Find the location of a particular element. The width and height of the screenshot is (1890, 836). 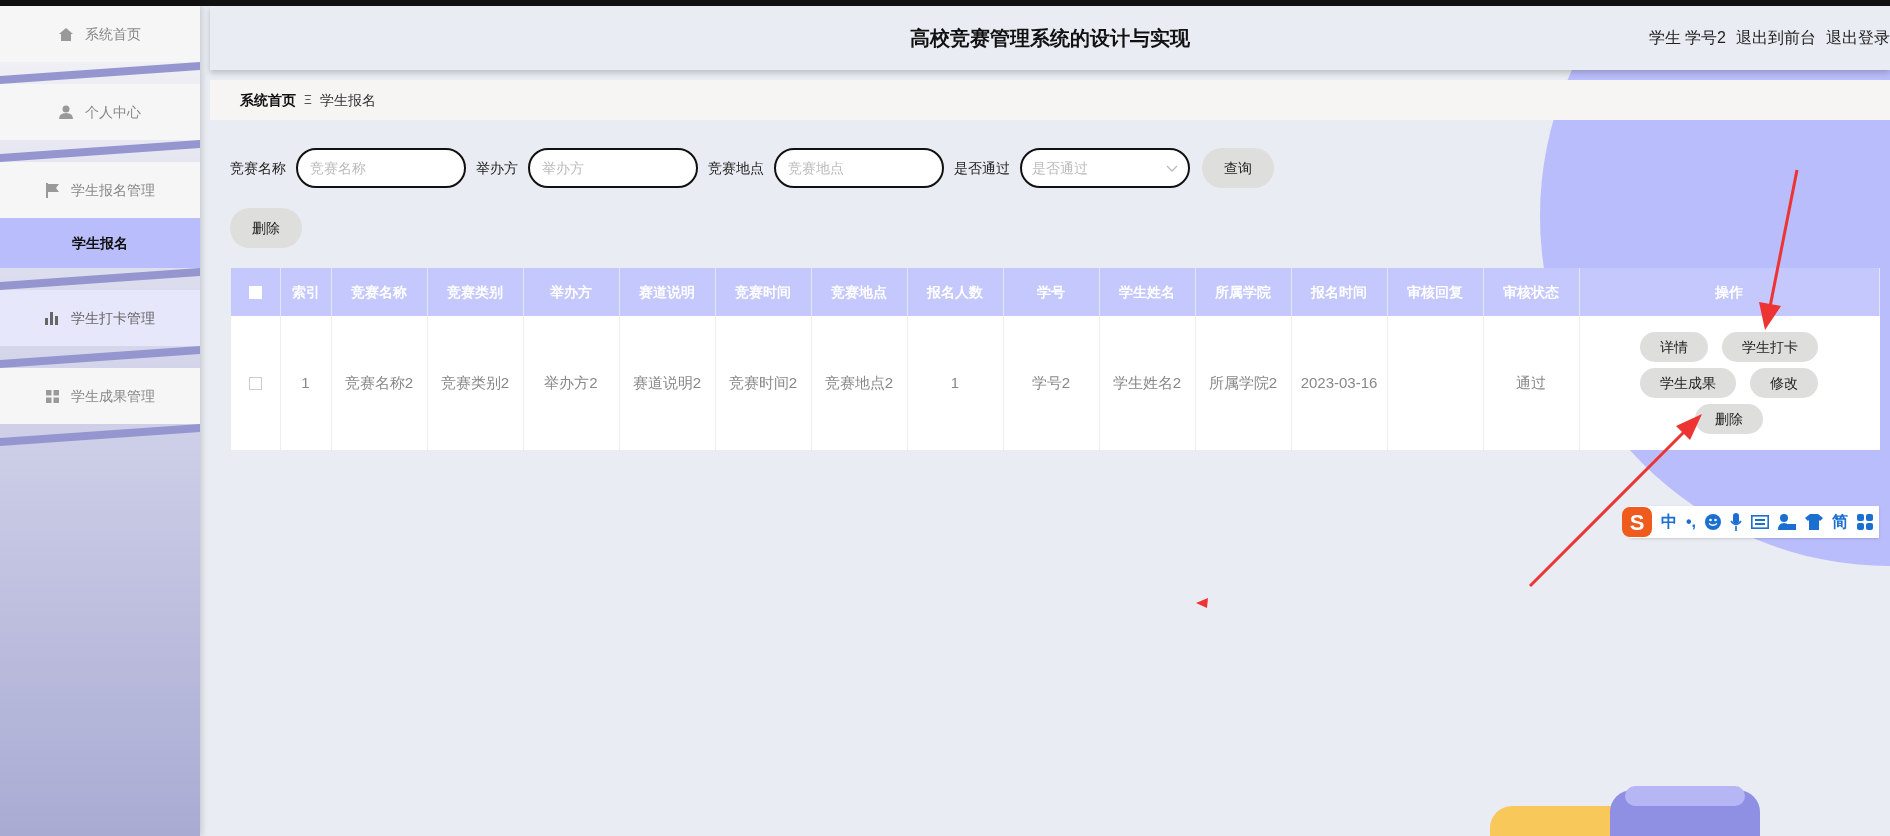

checkbox is located at coordinates (255, 384).